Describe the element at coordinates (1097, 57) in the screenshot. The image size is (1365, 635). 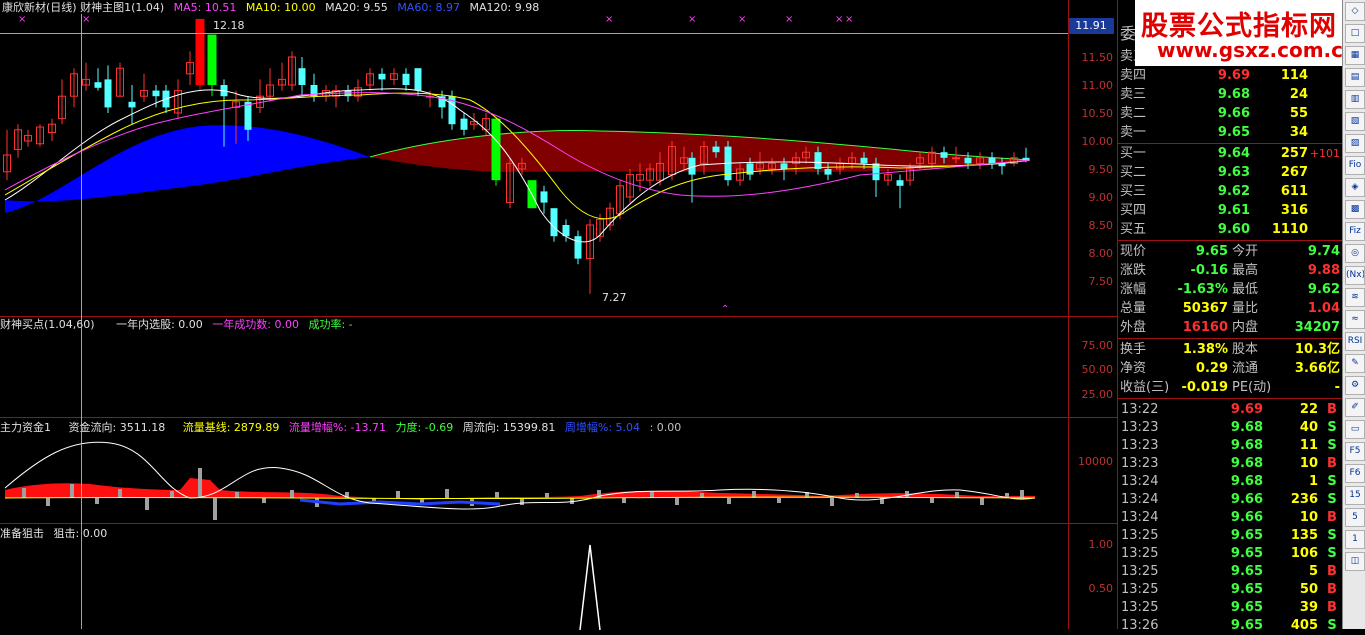
I see `price-tick: 11.50` at that location.